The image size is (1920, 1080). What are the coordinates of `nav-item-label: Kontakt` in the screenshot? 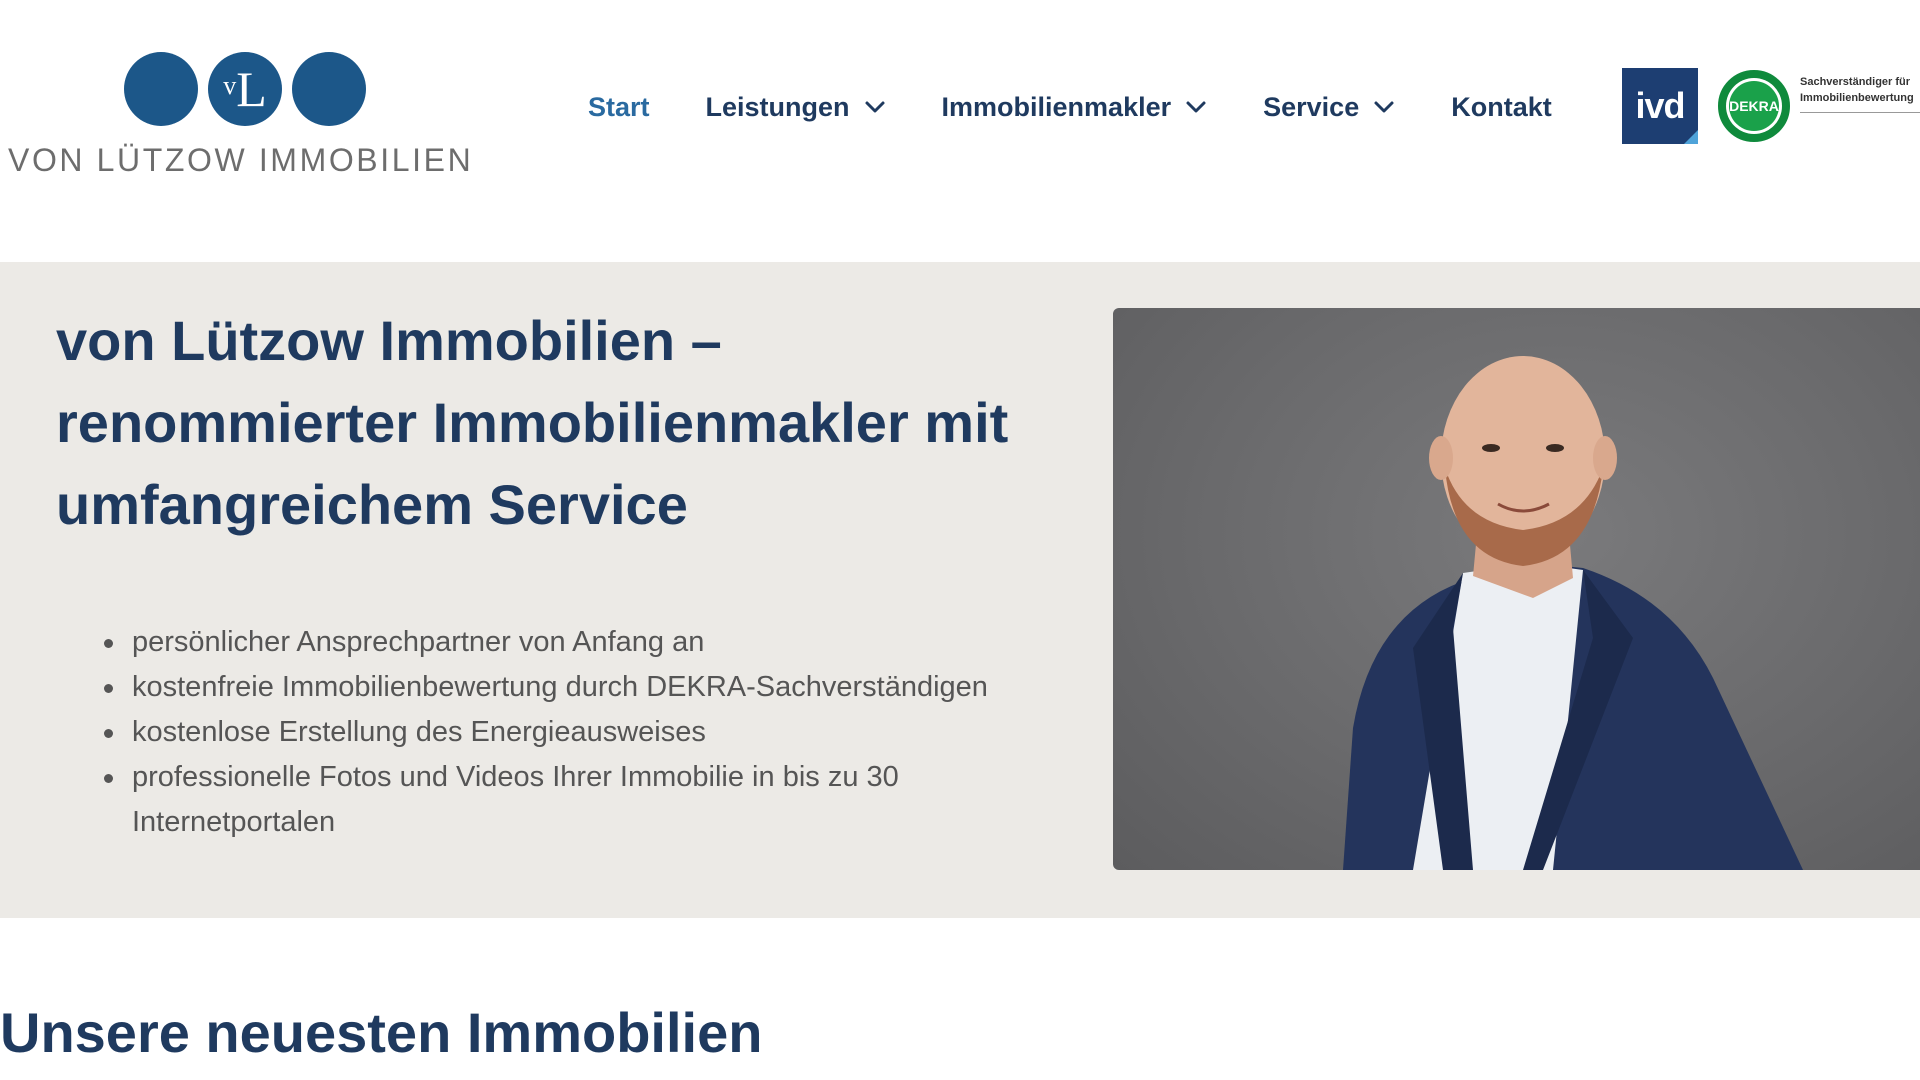 It's located at (1501, 106).